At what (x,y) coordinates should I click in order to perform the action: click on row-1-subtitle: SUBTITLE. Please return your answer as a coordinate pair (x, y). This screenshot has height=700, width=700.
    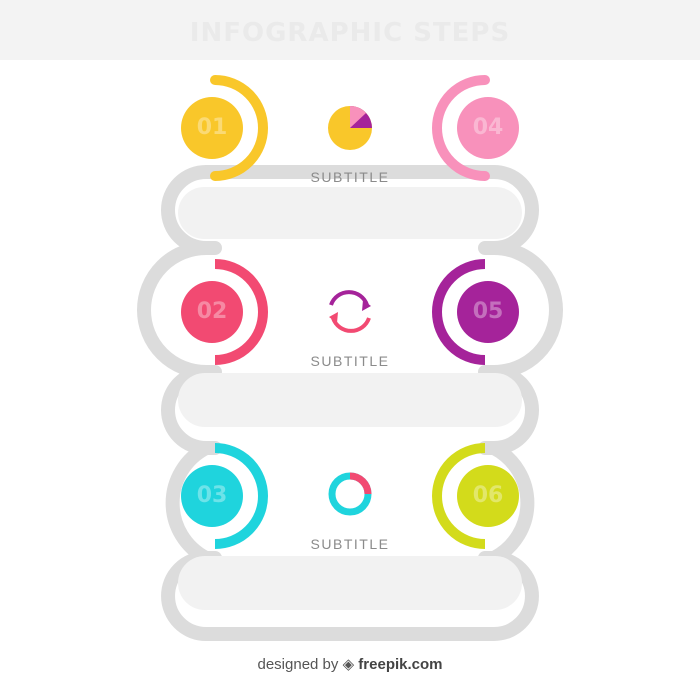
    Looking at the image, I should click on (350, 177).